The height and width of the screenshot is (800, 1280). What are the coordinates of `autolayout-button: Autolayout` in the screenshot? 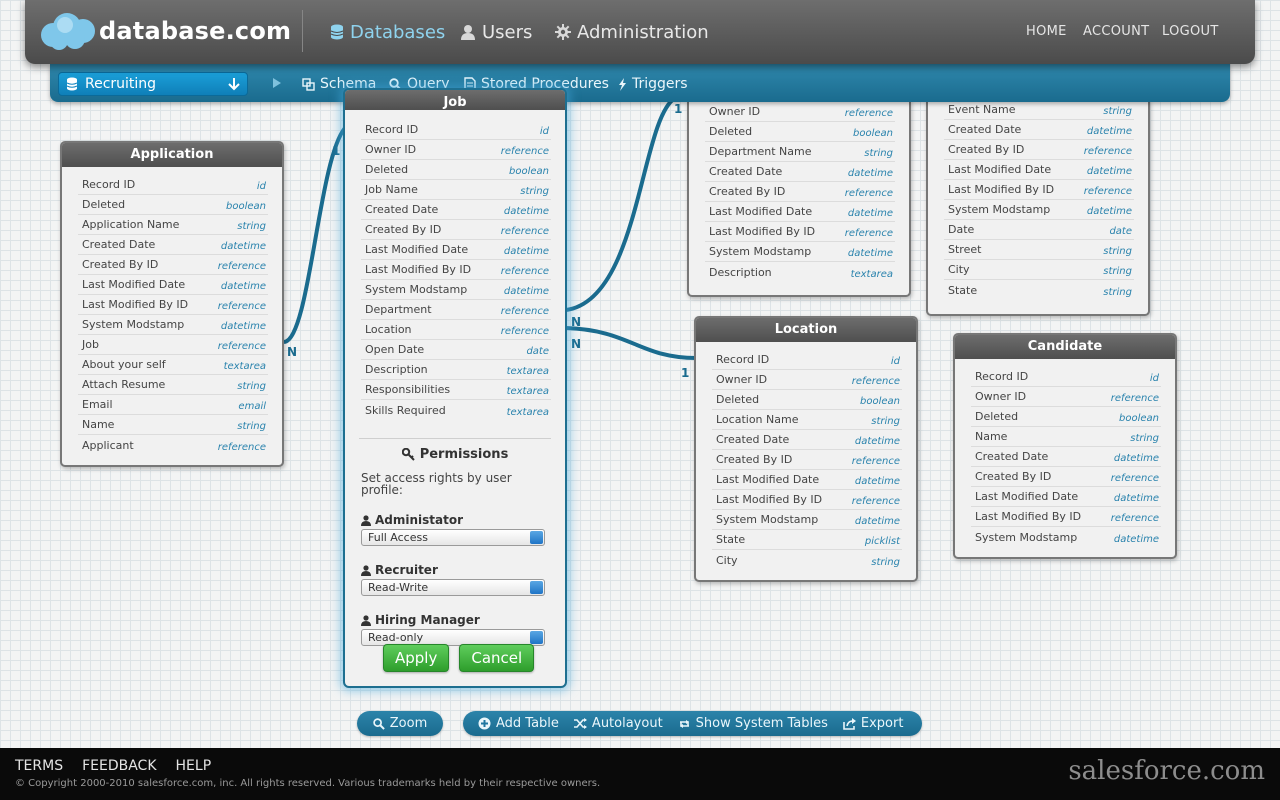 It's located at (618, 723).